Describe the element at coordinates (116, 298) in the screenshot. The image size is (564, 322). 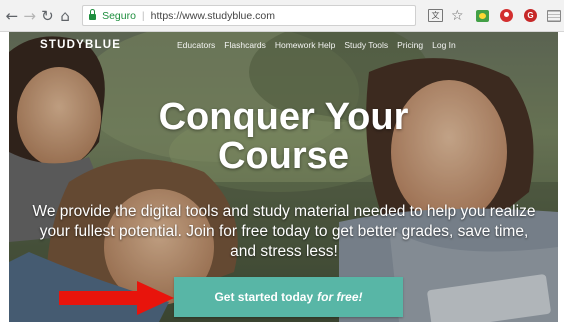
I see `red-arrow-icon` at that location.